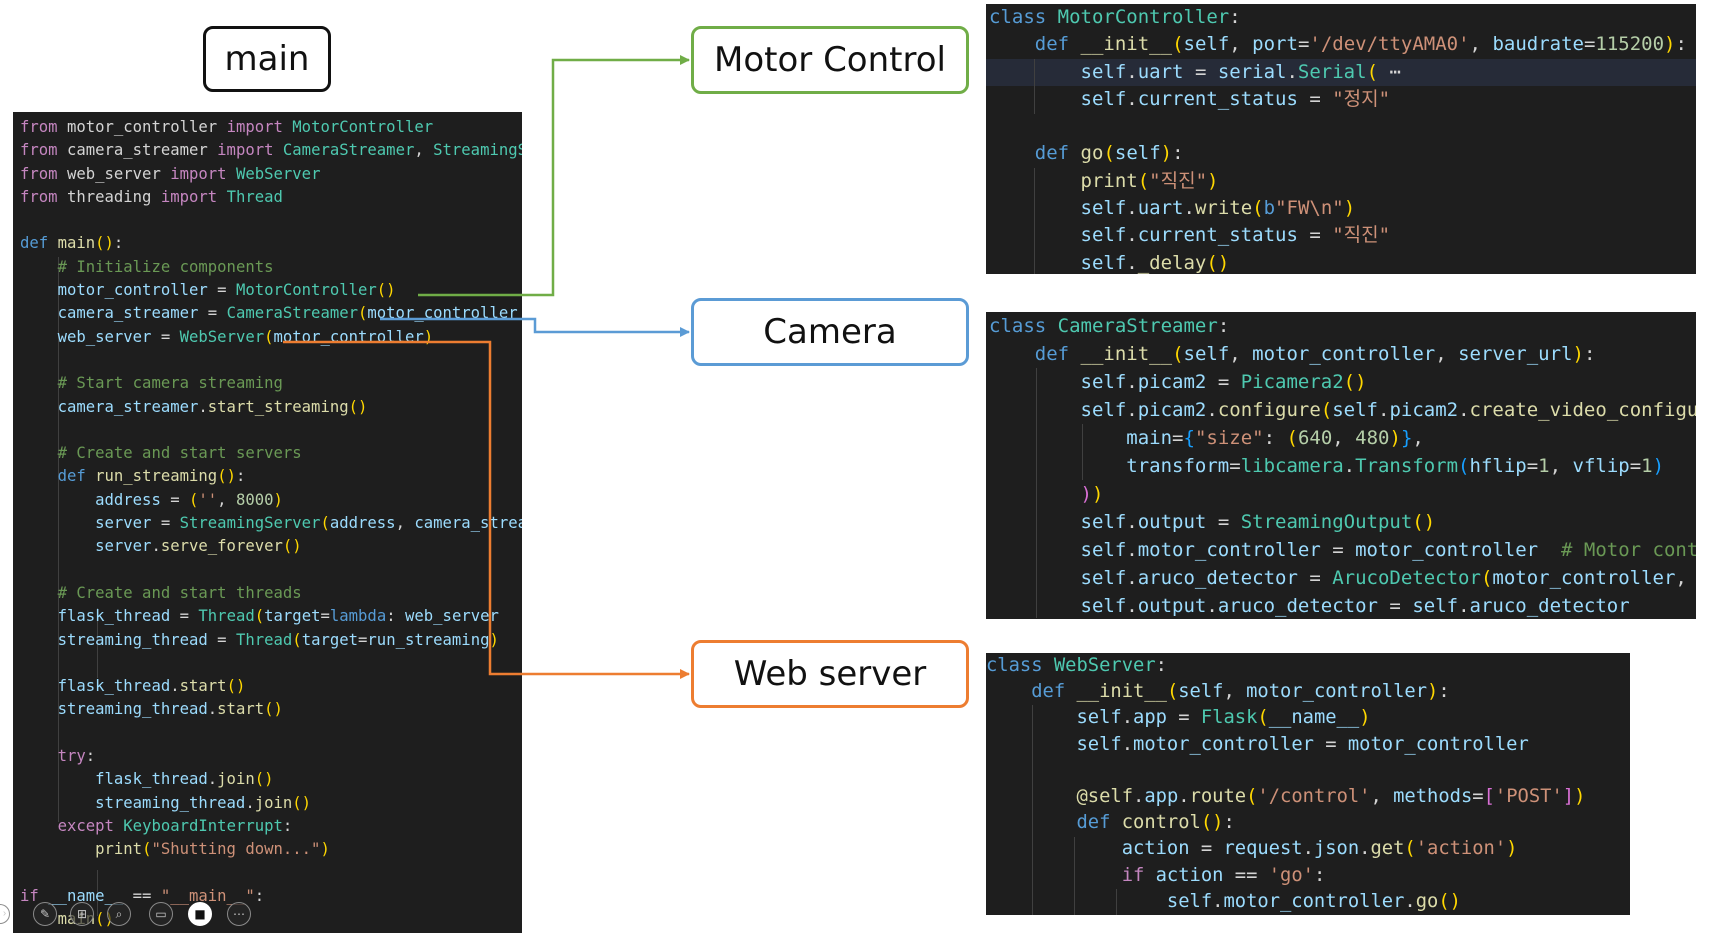  I want to click on magnifier-icon: ⌕, so click(119, 914).